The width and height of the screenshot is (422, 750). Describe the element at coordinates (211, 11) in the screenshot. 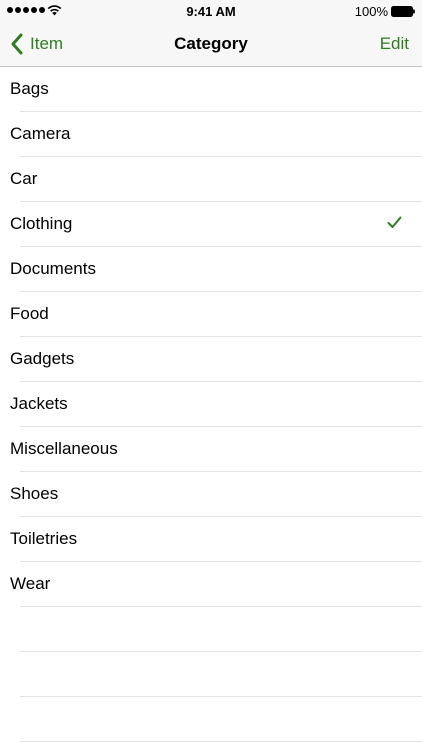

I see `status-bar: 9:41 AM 100%` at that location.